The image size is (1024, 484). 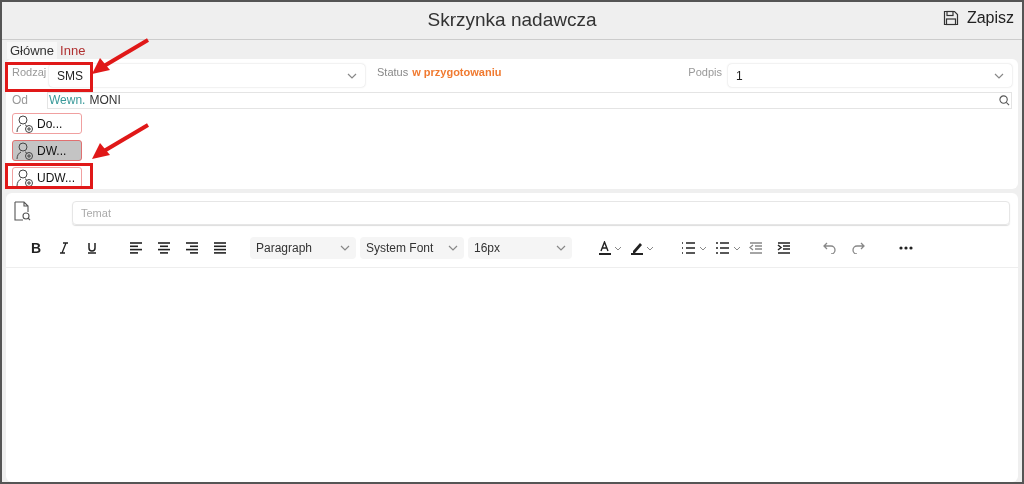 What do you see at coordinates (520, 248) in the screenshot?
I see `font-size-select: 16px` at bounding box center [520, 248].